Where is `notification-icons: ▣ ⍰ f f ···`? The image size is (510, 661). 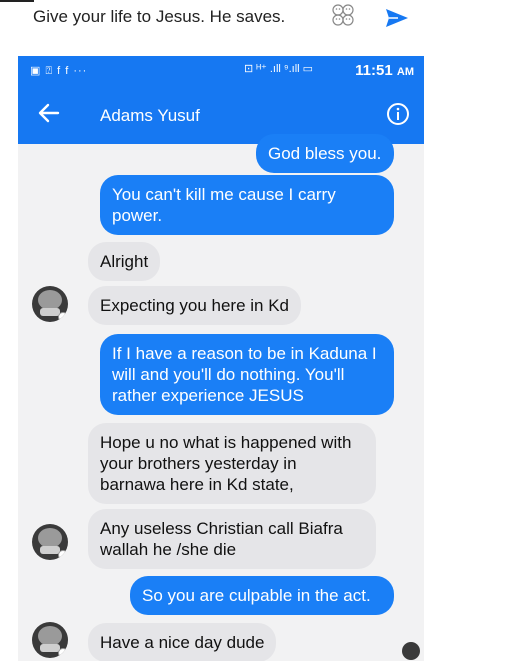 notification-icons: ▣ ⍰ f f ··· is located at coordinates (59, 71).